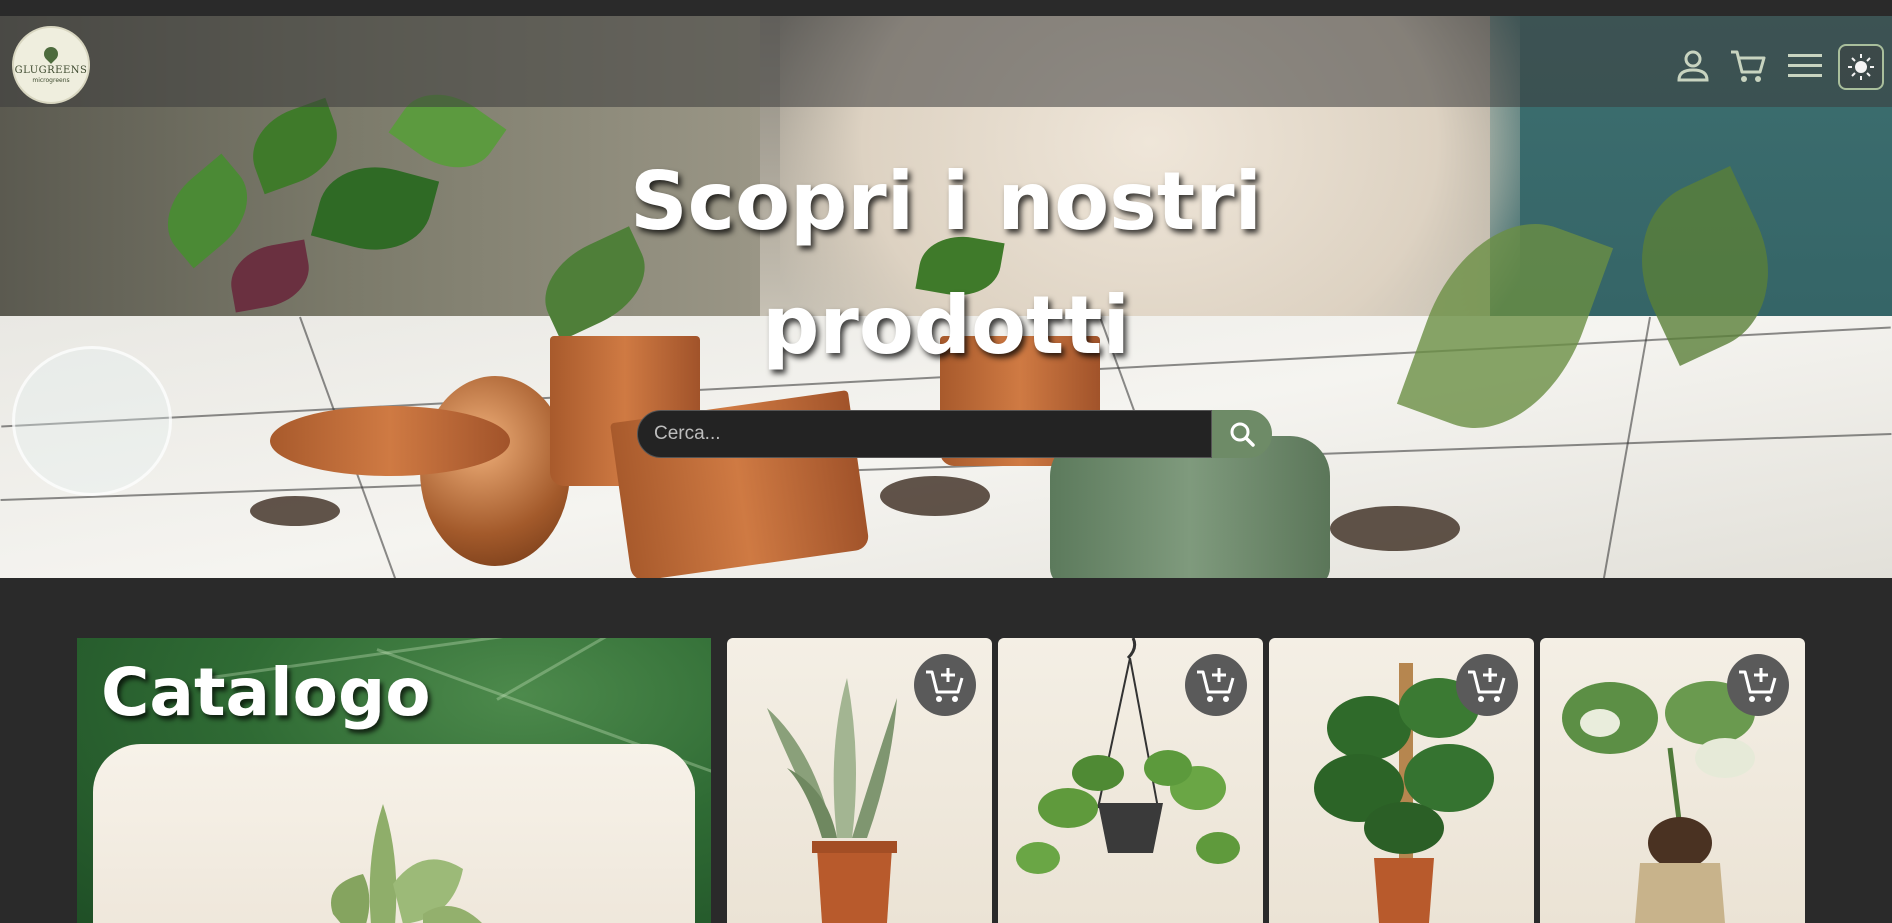 This screenshot has width=1892, height=923. Describe the element at coordinates (946, 8) in the screenshot. I see `top-strip` at that location.